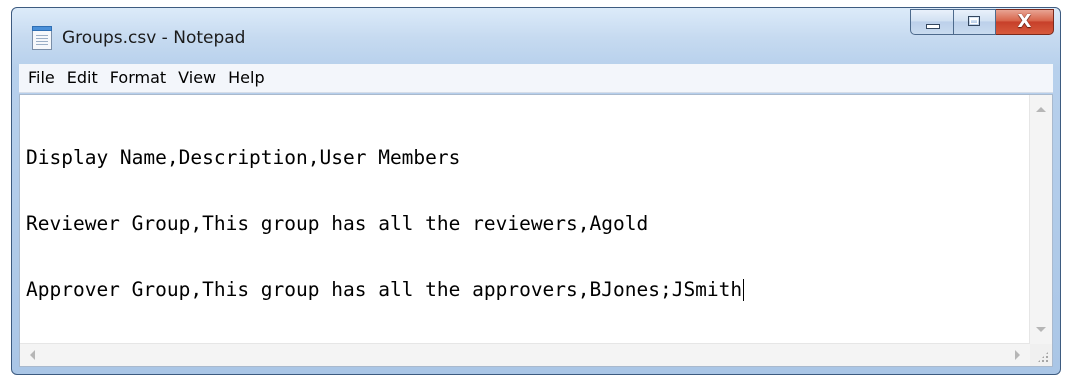 This screenshot has height=384, width=1070. I want to click on text-line: Display Name,Description,User Members, so click(243, 157).